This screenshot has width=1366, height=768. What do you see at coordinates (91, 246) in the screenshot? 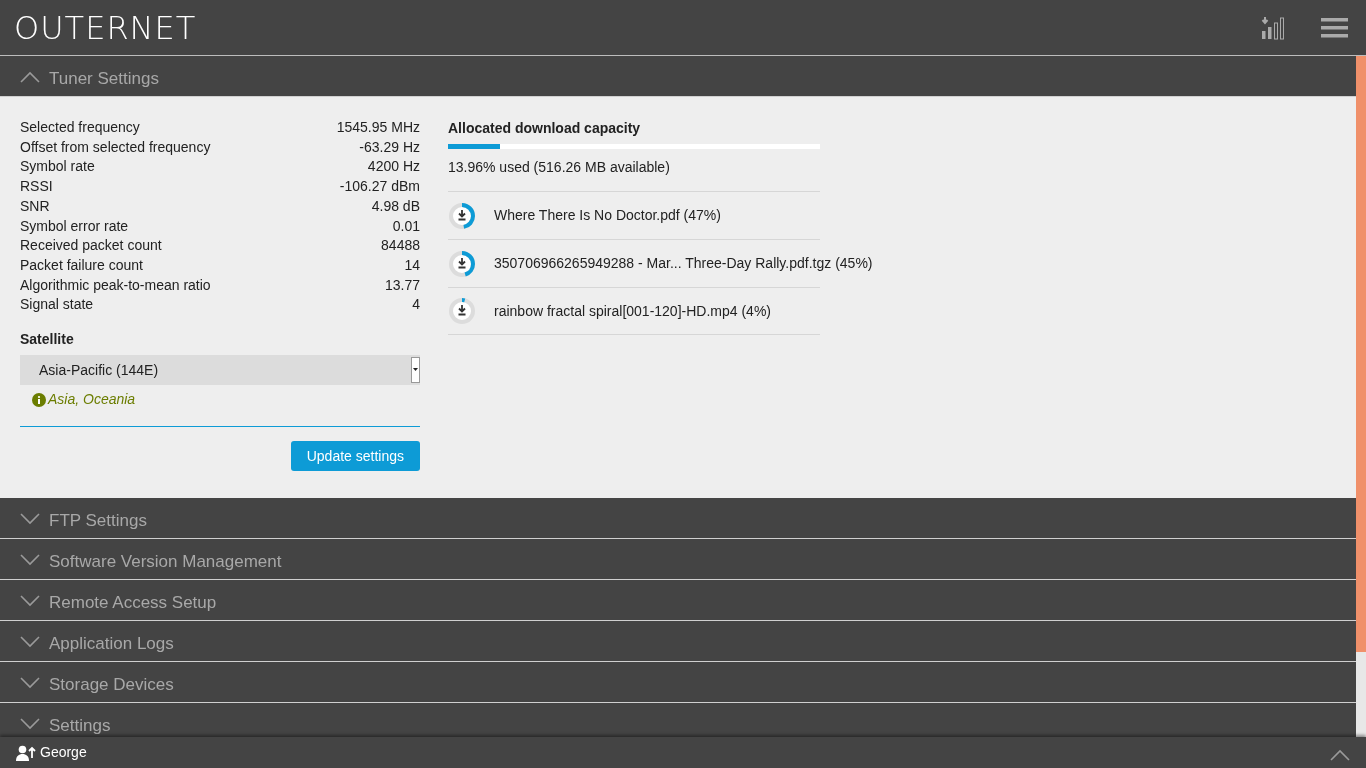
I see `stat-label: Received packet count` at bounding box center [91, 246].